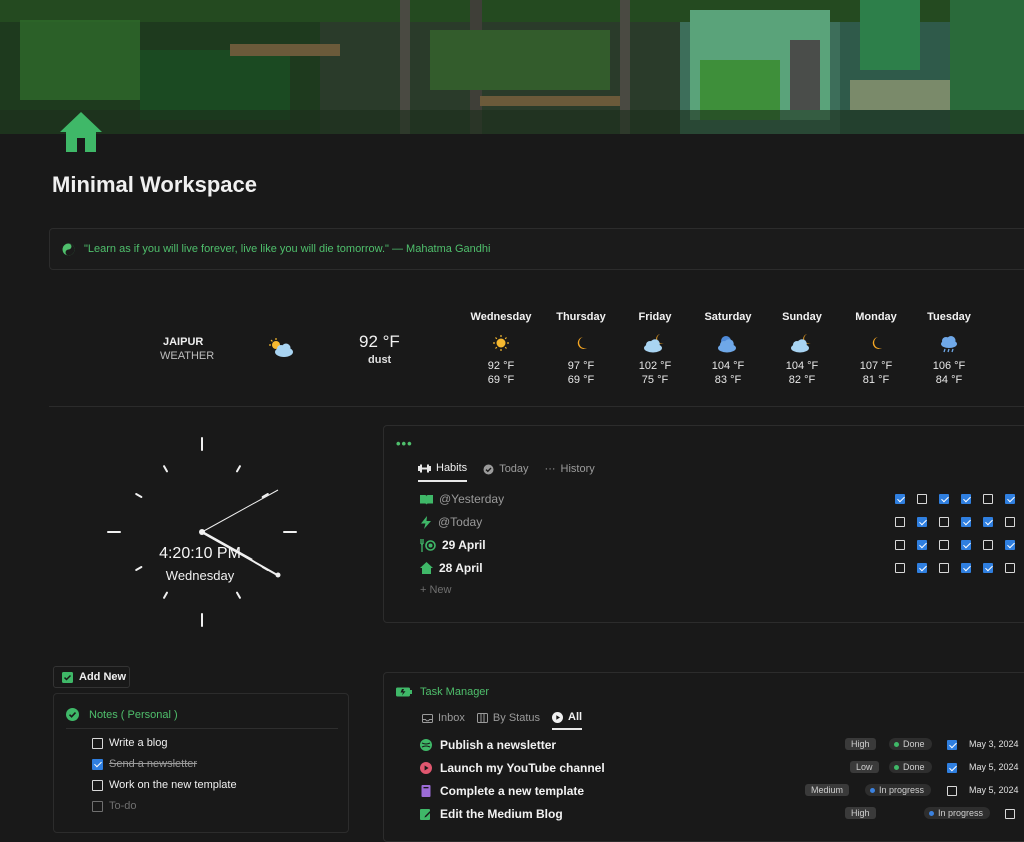  I want to click on tab-habits: Habits, so click(443, 472).